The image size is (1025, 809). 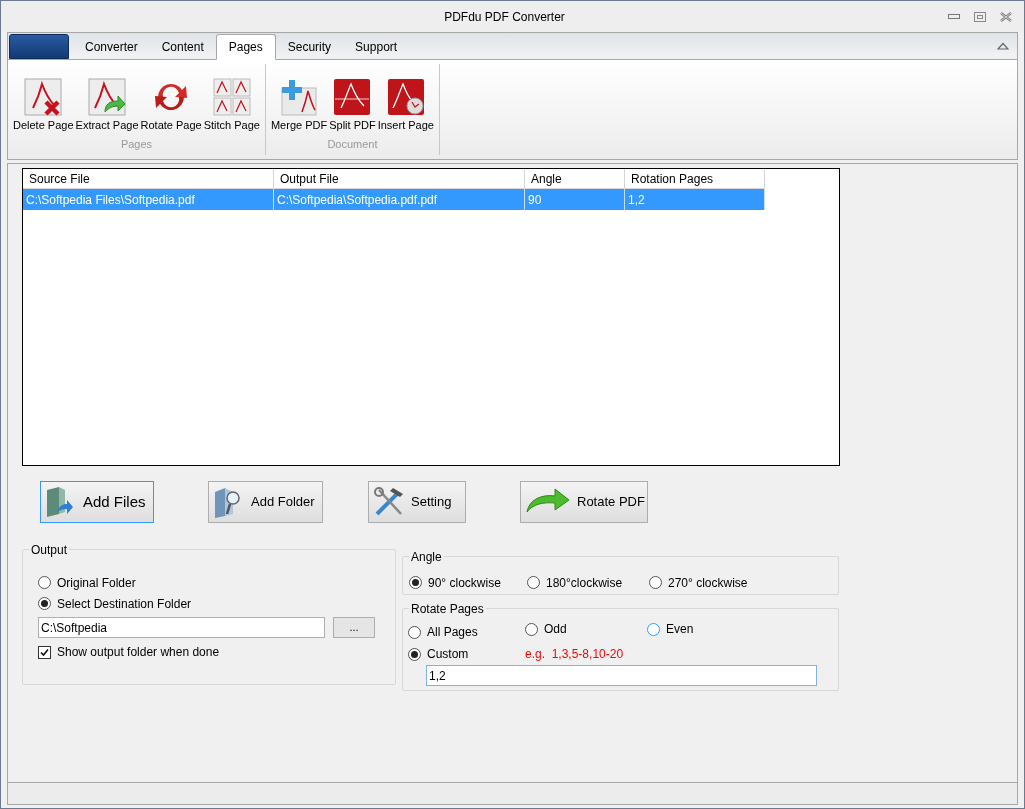 I want to click on table-cell: C:\Softpedia Files\Softpedia.pdf, so click(x=148, y=199).